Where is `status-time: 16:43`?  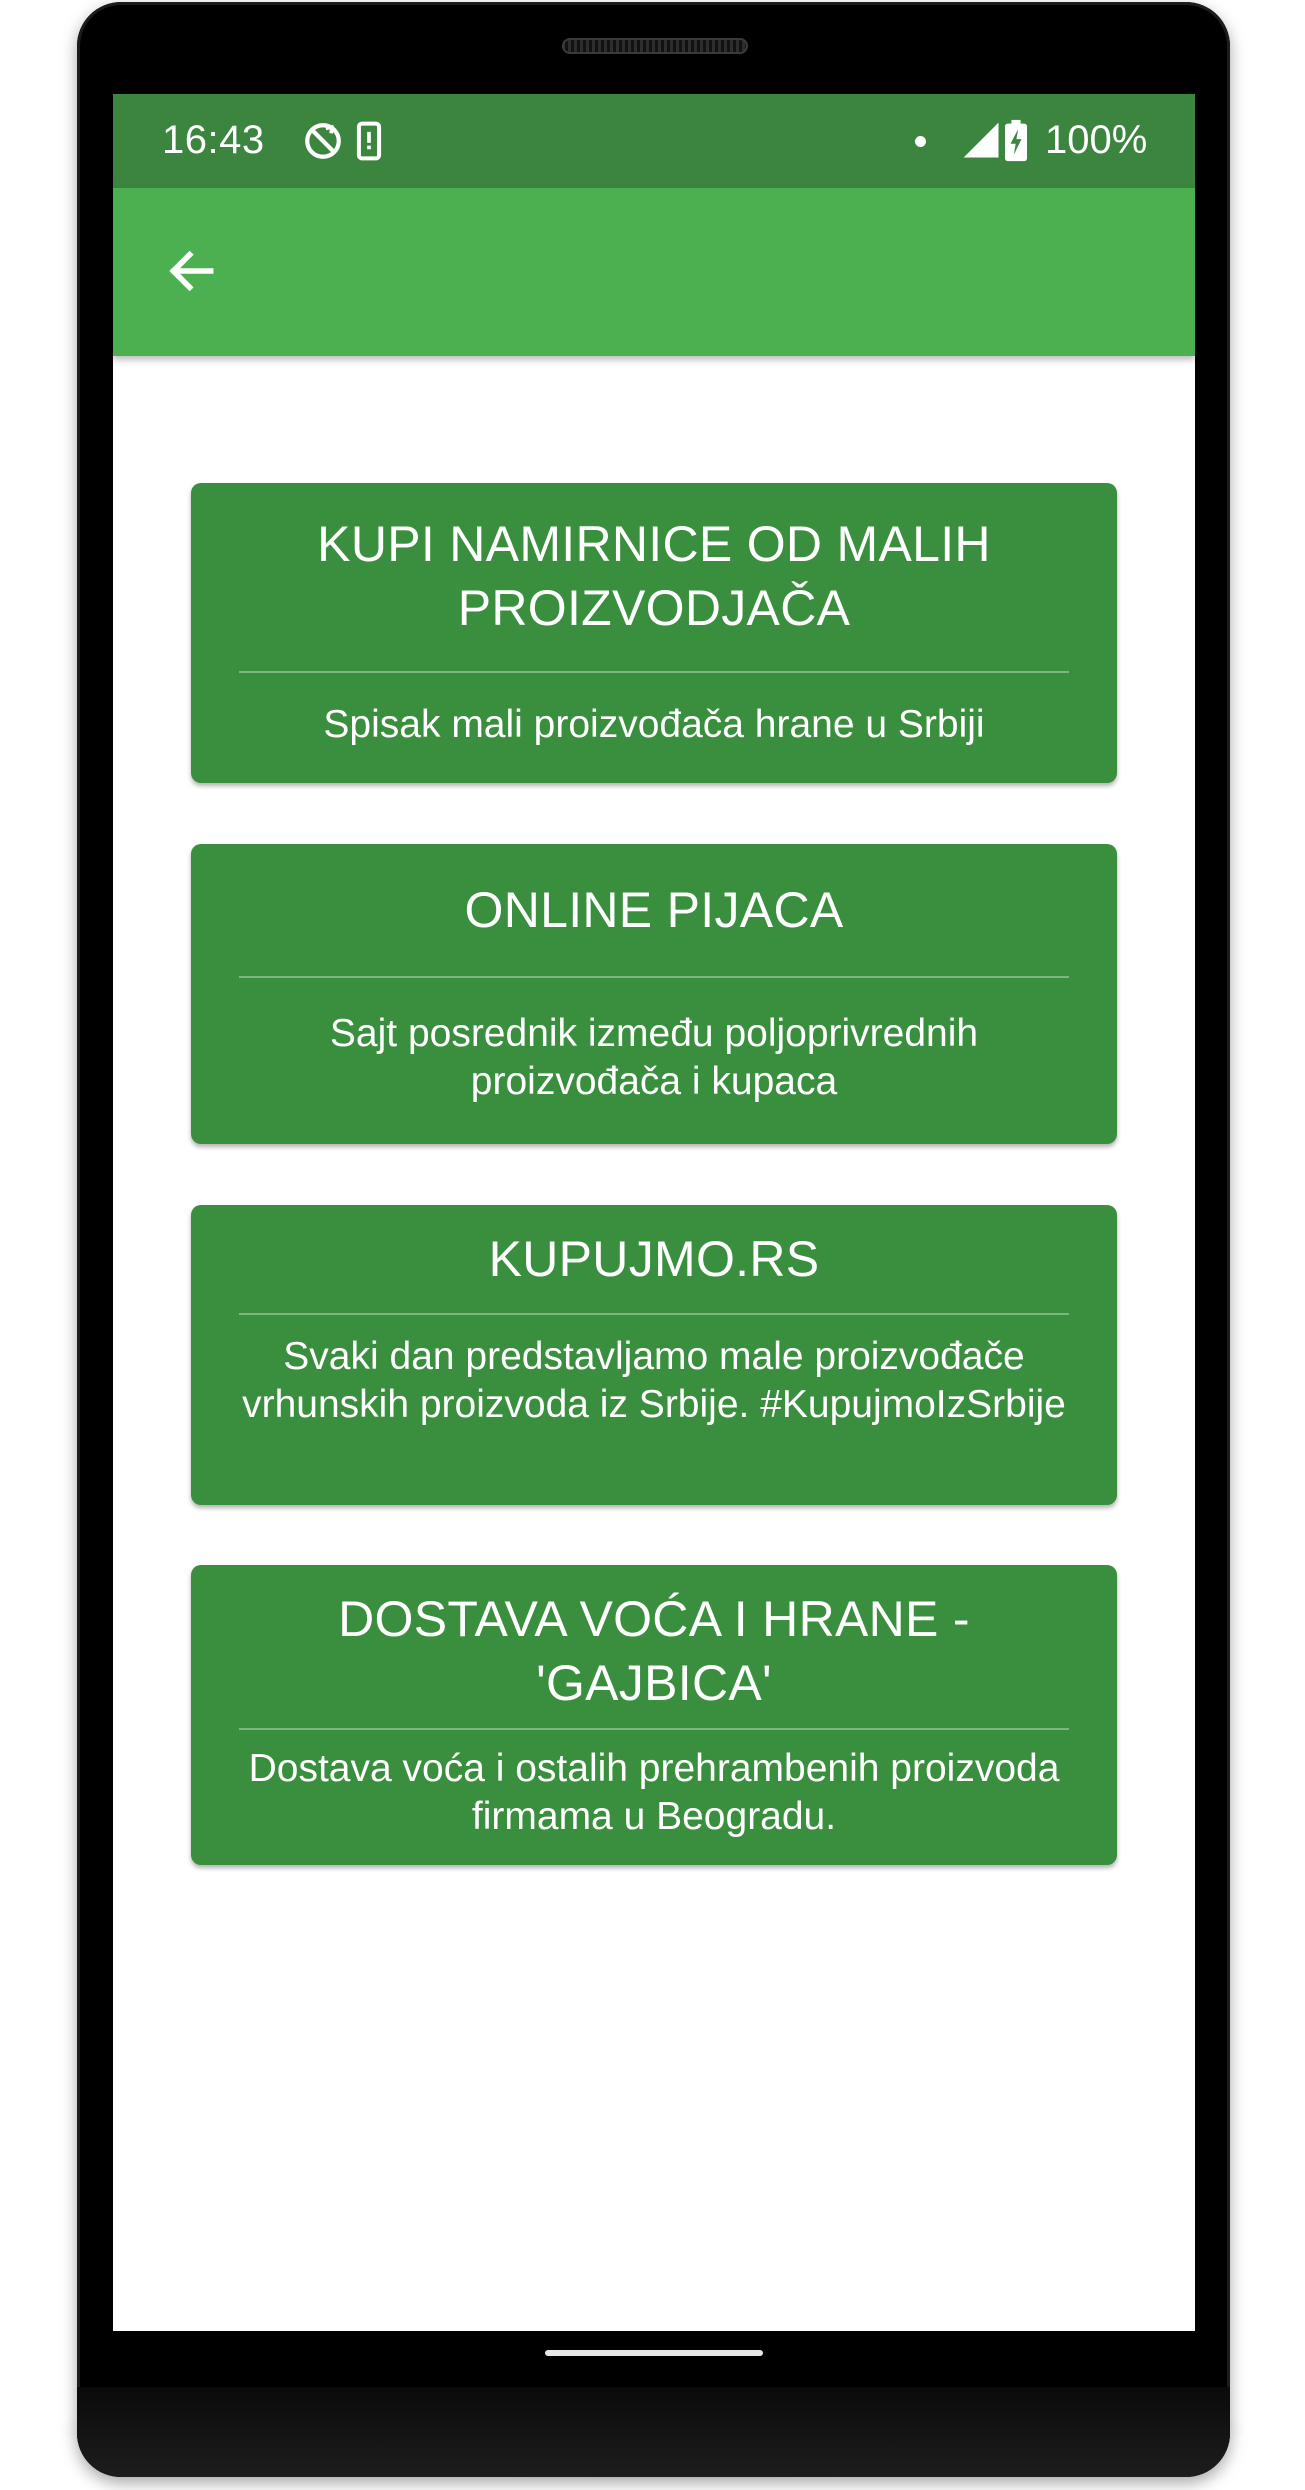 status-time: 16:43 is located at coordinates (213, 140).